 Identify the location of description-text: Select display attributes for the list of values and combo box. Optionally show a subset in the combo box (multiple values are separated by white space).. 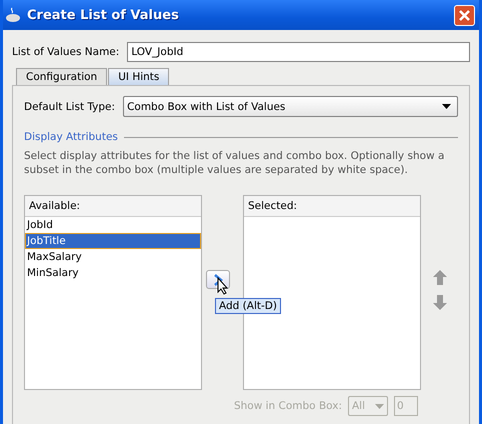
(235, 163).